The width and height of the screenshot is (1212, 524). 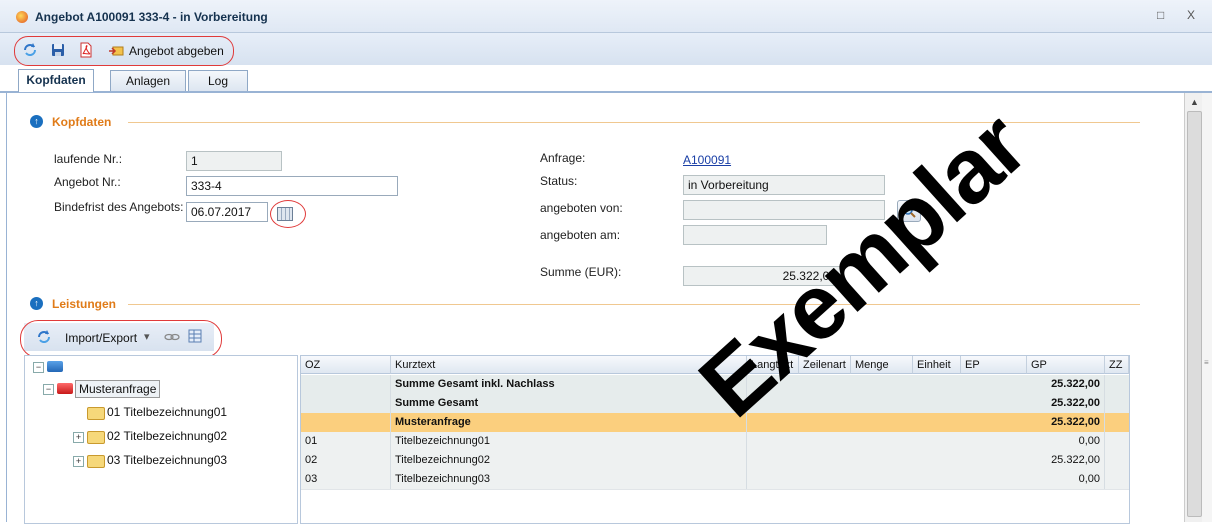 What do you see at coordinates (755, 235) in the screenshot?
I see `angeboten-am-field` at bounding box center [755, 235].